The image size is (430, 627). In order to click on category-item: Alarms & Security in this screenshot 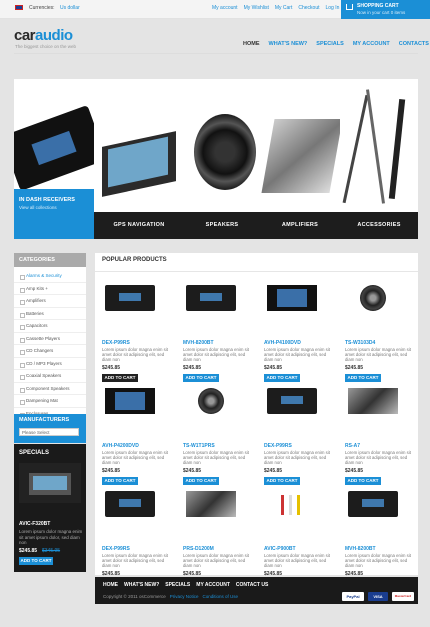, I will do `click(50, 276)`.